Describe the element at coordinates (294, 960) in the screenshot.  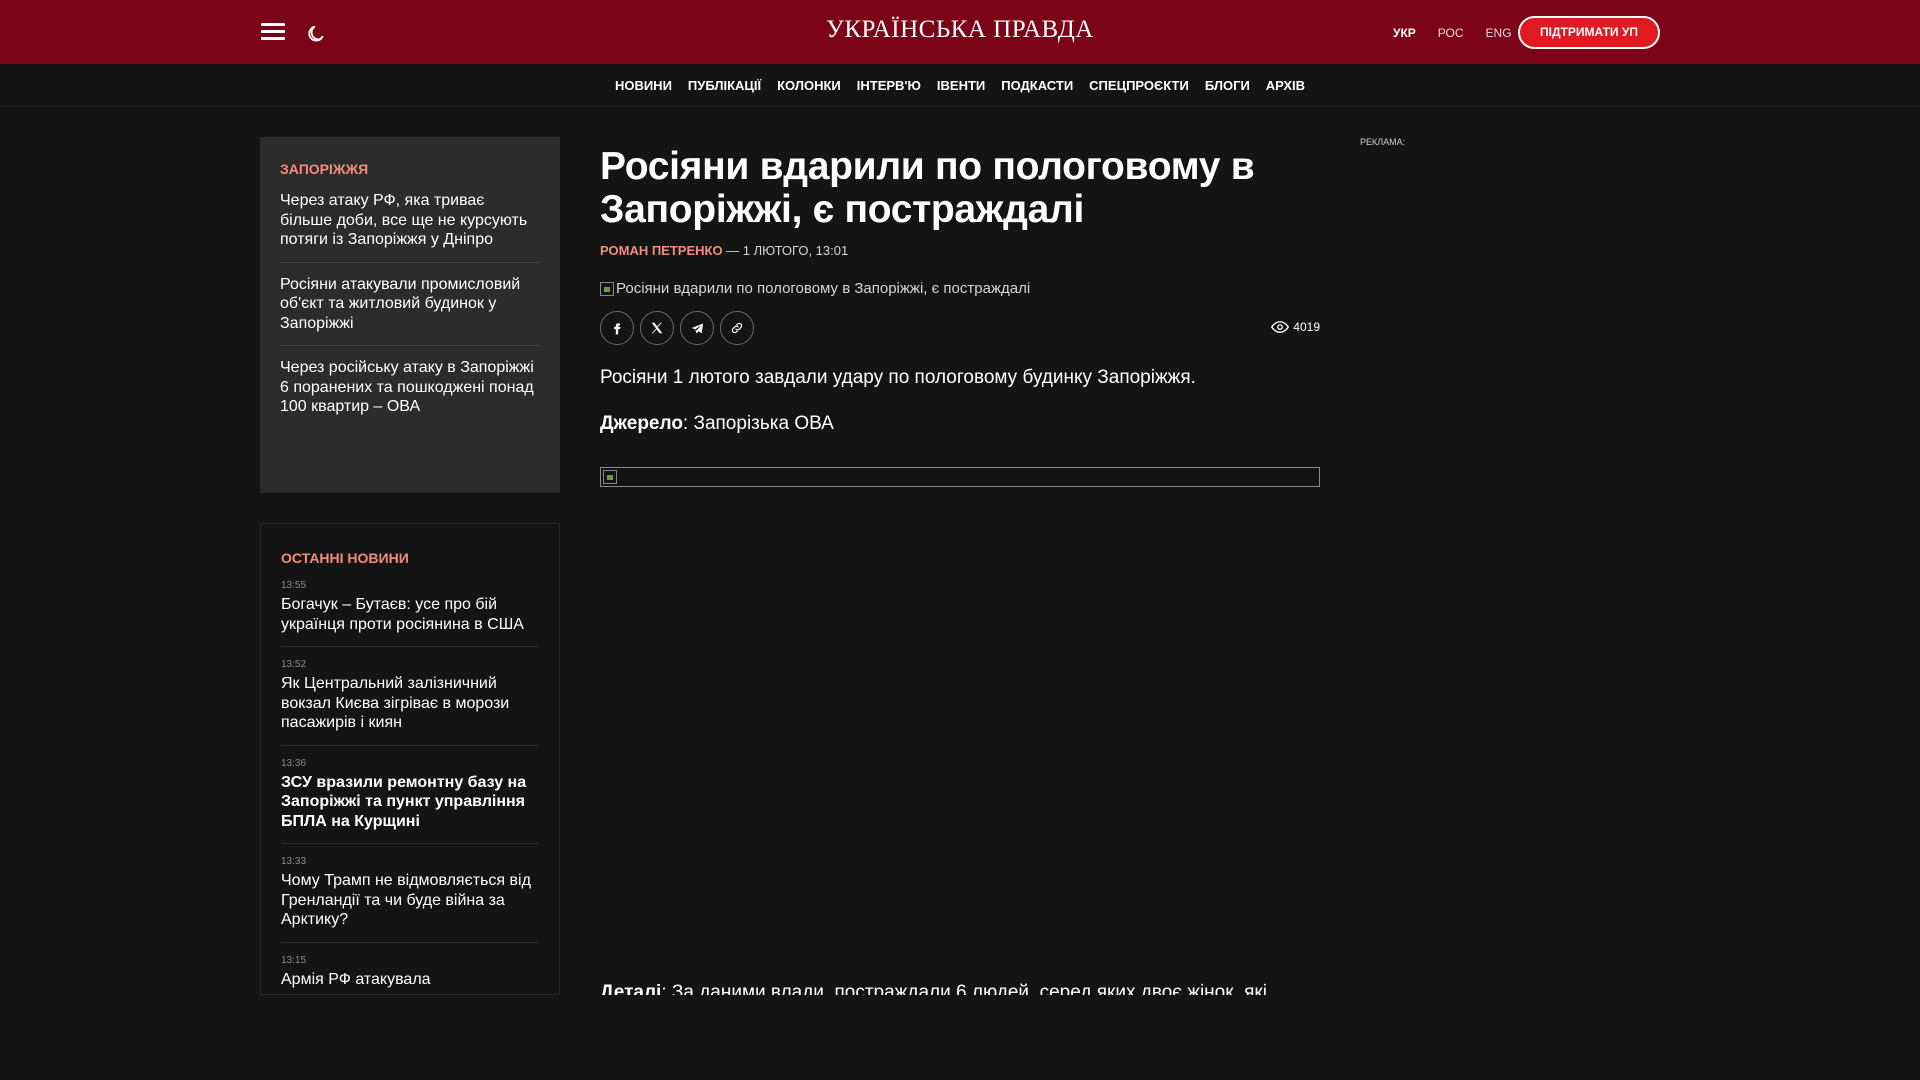
I see `news-time: 13:15` at that location.